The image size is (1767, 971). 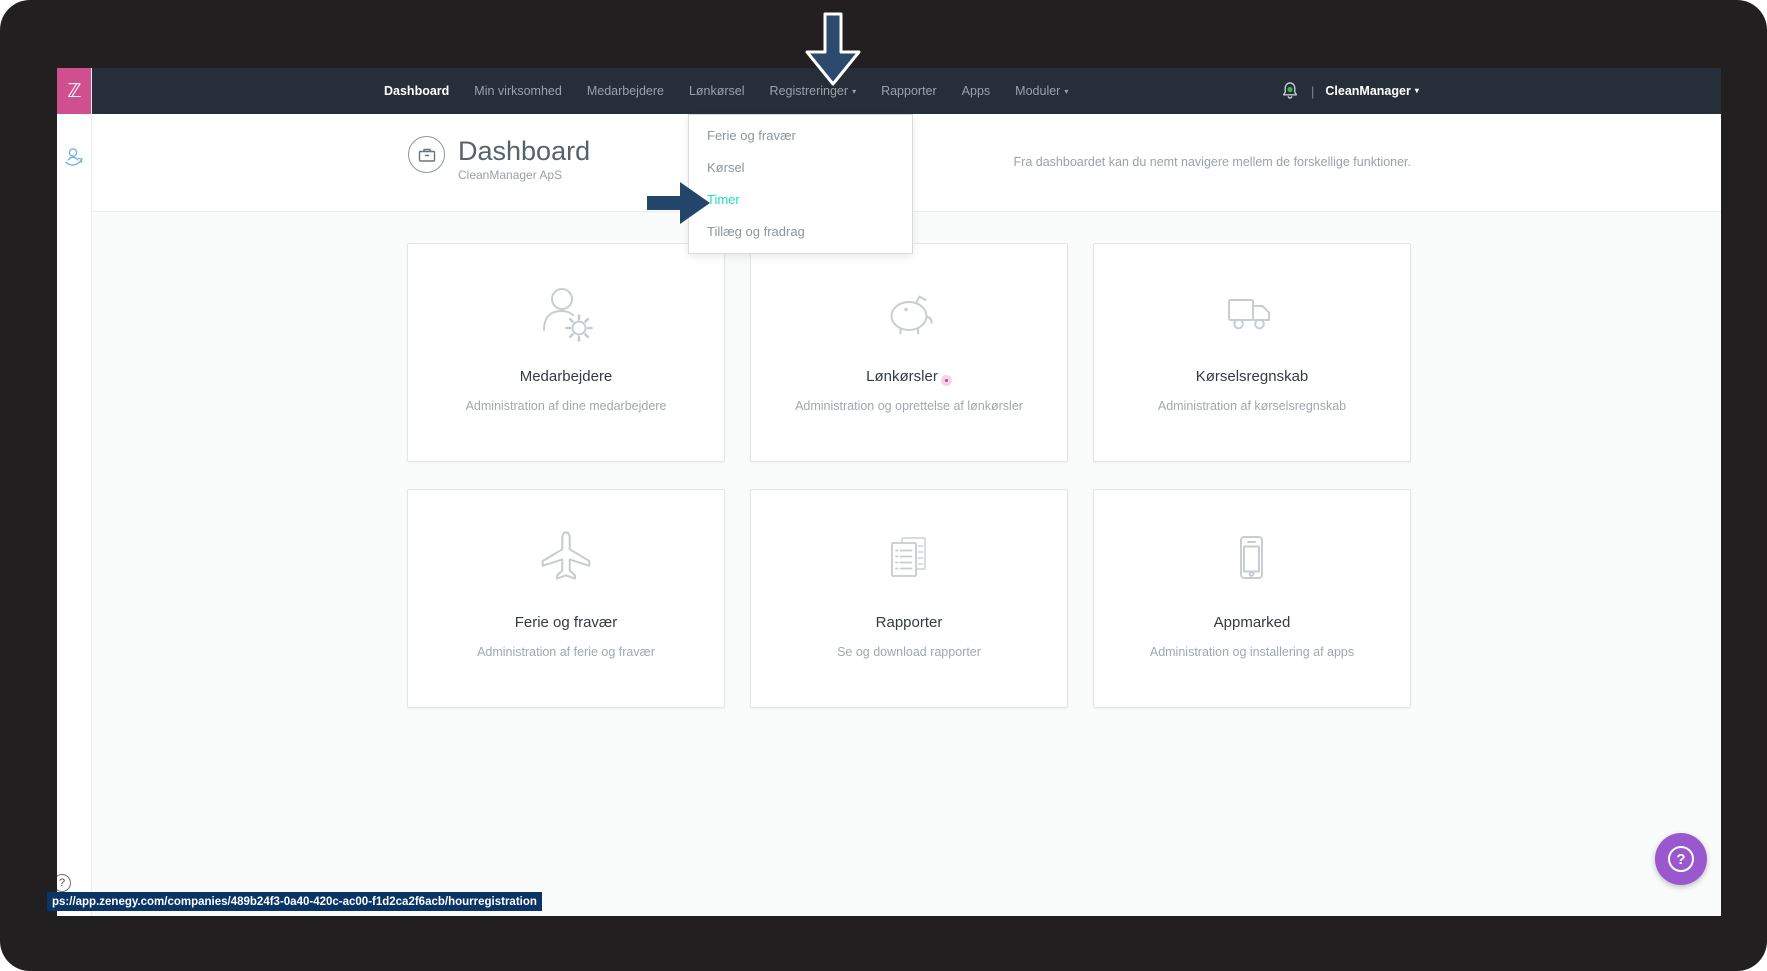 I want to click on card-title: Lønkørsler, so click(x=902, y=376).